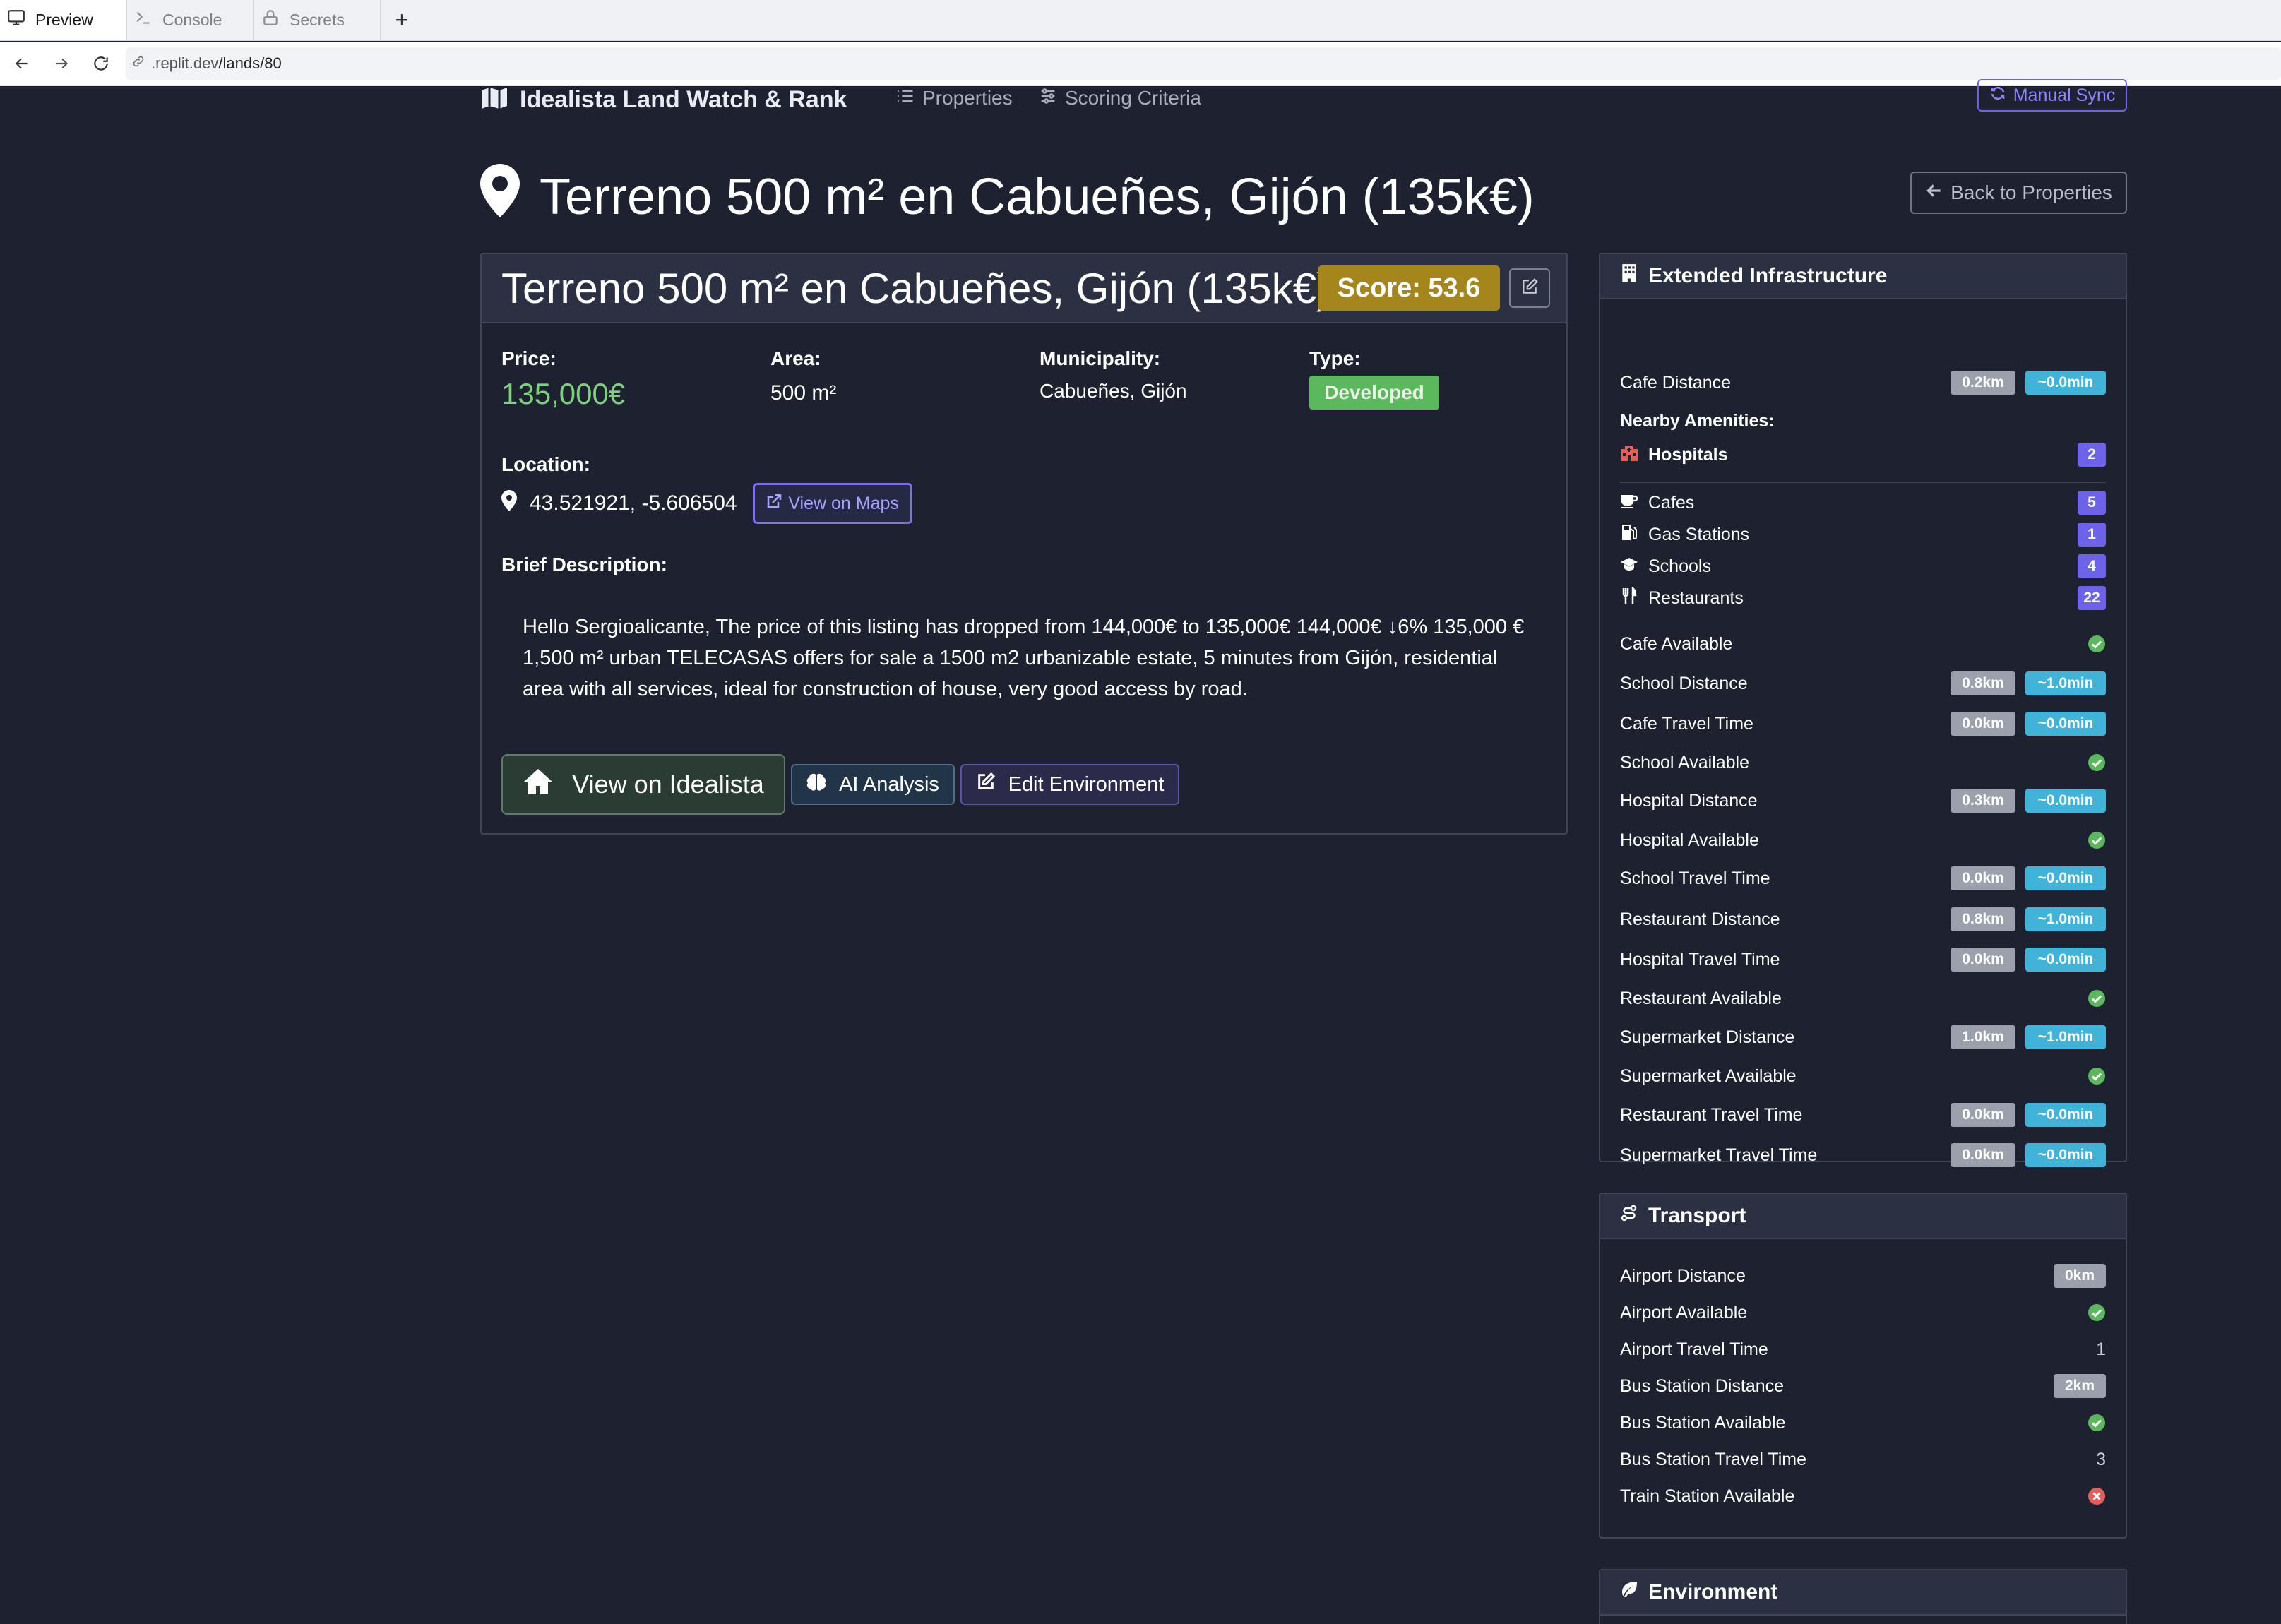 This screenshot has height=1624, width=2281. I want to click on amenity-count: 5, so click(2092, 503).